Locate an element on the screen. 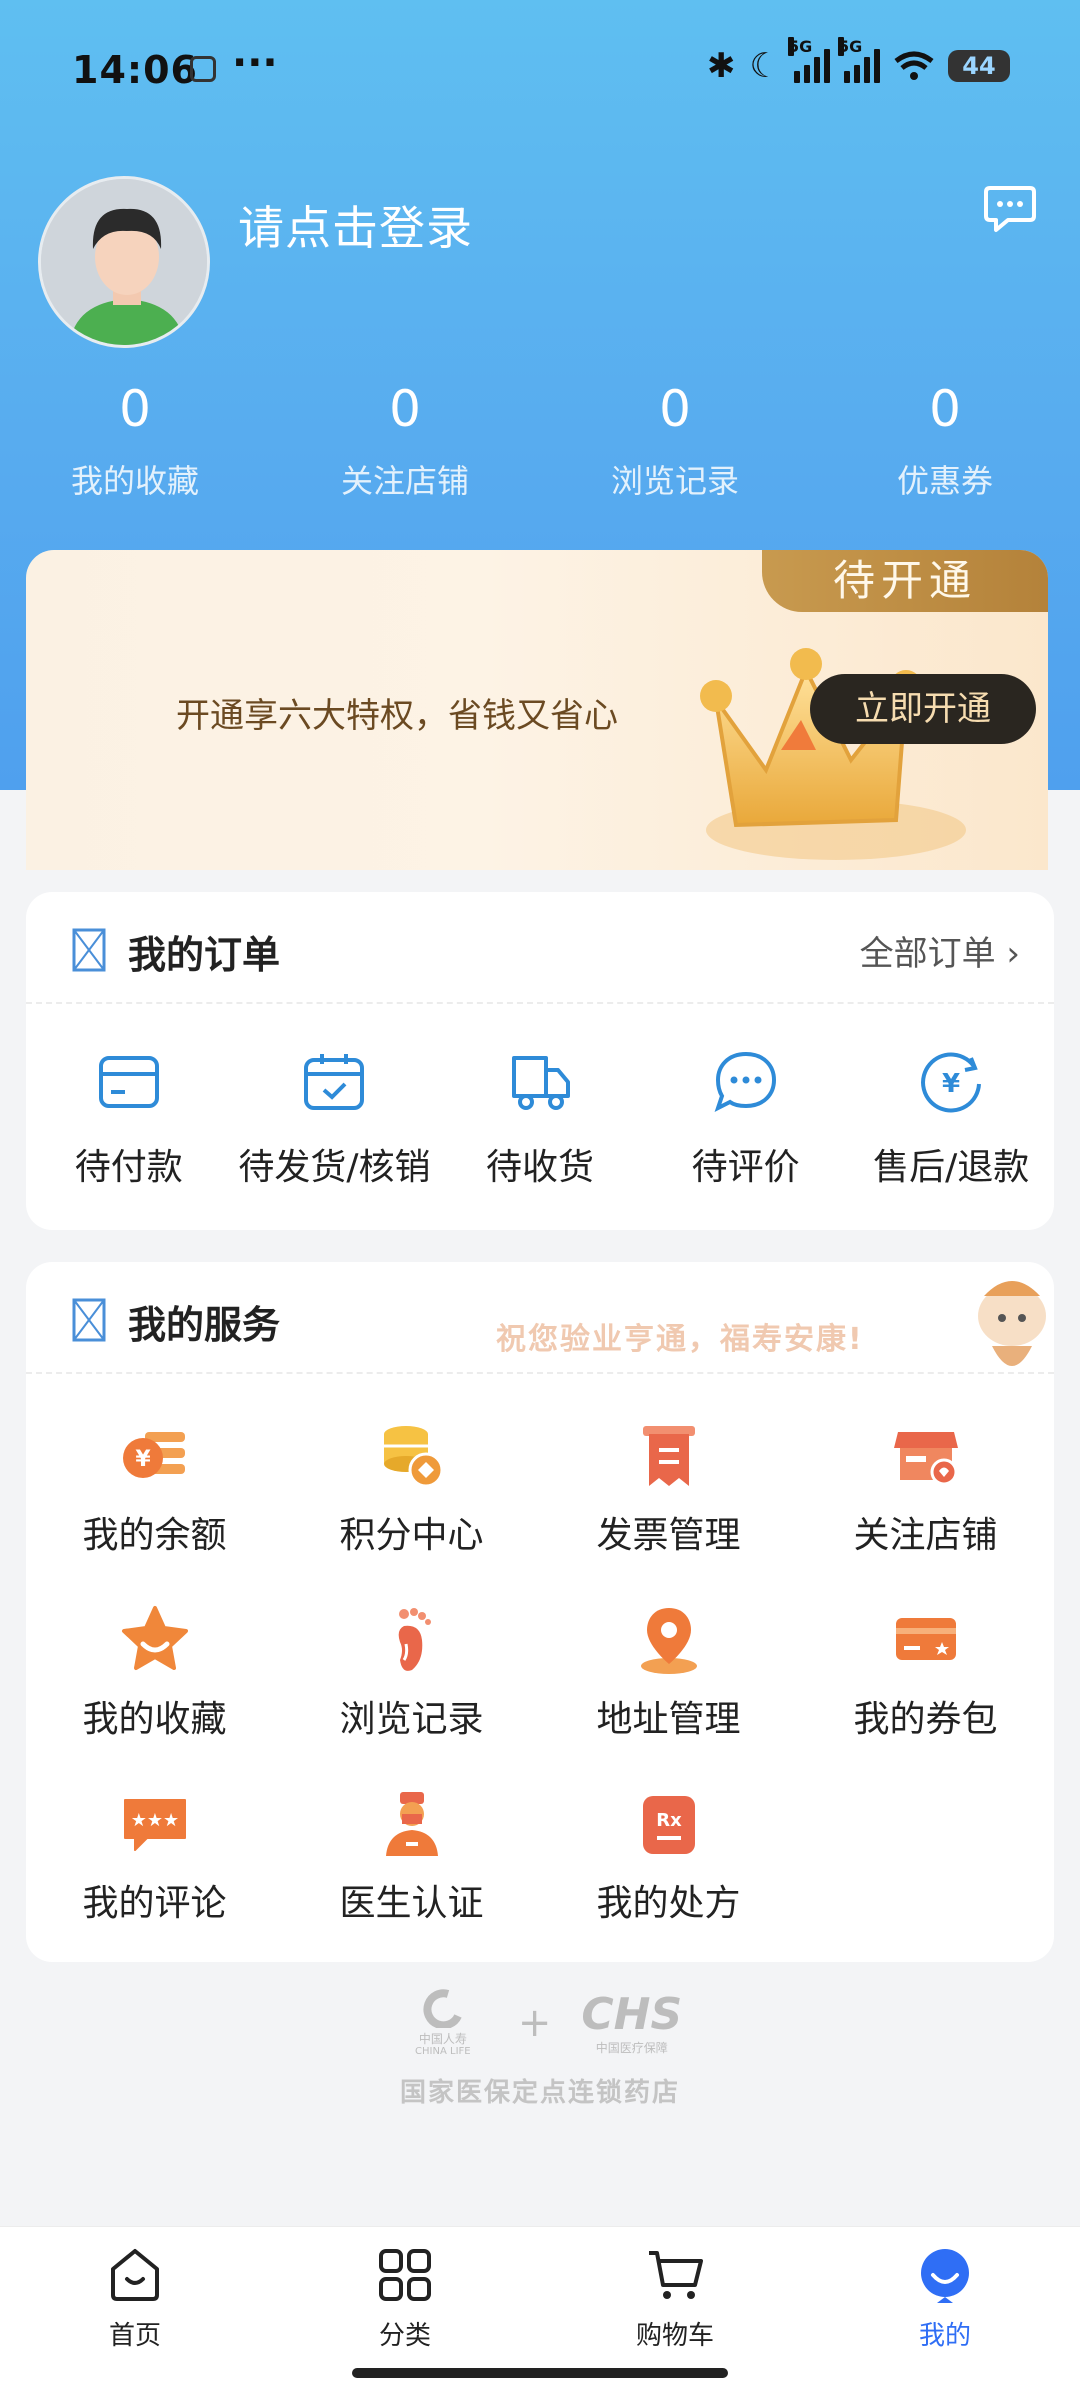  order-label: 待发货/核销 is located at coordinates (334, 1167).